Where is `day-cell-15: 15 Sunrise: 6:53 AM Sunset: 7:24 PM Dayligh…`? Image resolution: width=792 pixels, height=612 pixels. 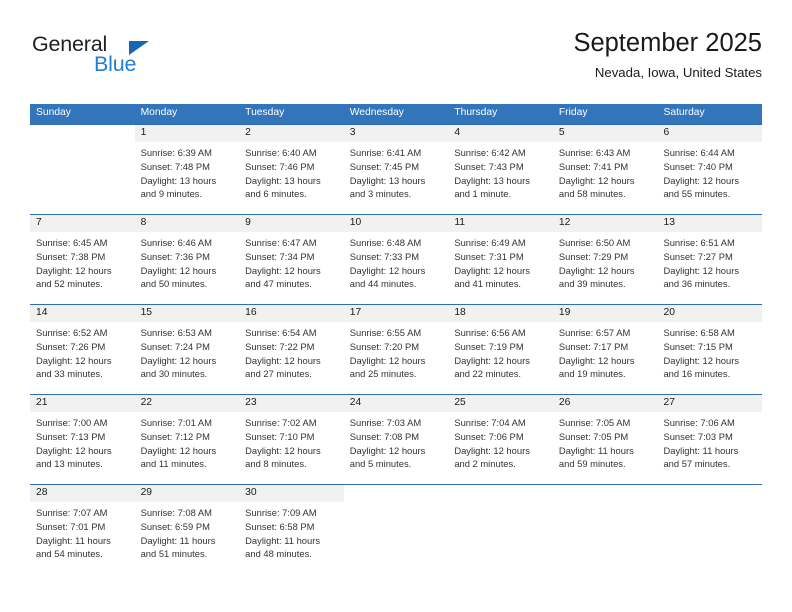 day-cell-15: 15 Sunrise: 6:53 AM Sunset: 7:24 PM Dayligh… is located at coordinates (187, 349).